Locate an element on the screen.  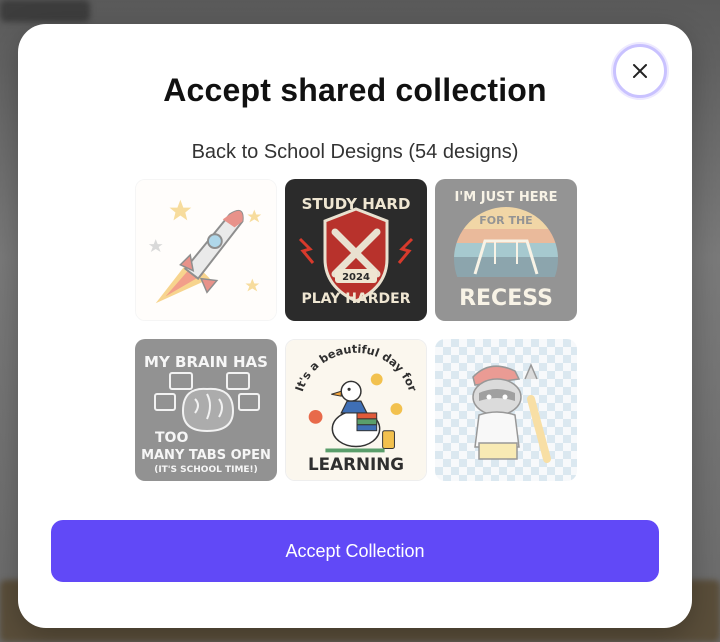
accept-collection-button: Accept Collection is located at coordinates (355, 551).